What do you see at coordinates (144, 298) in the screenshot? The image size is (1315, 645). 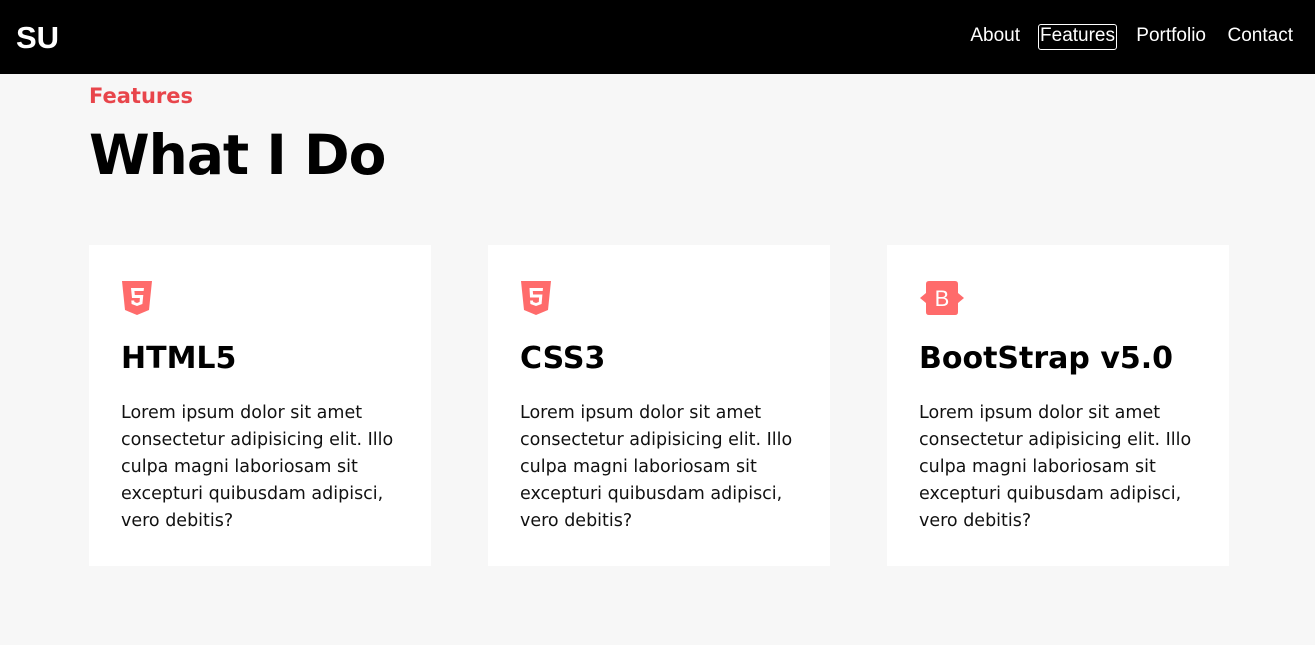 I see `html5-icon` at bounding box center [144, 298].